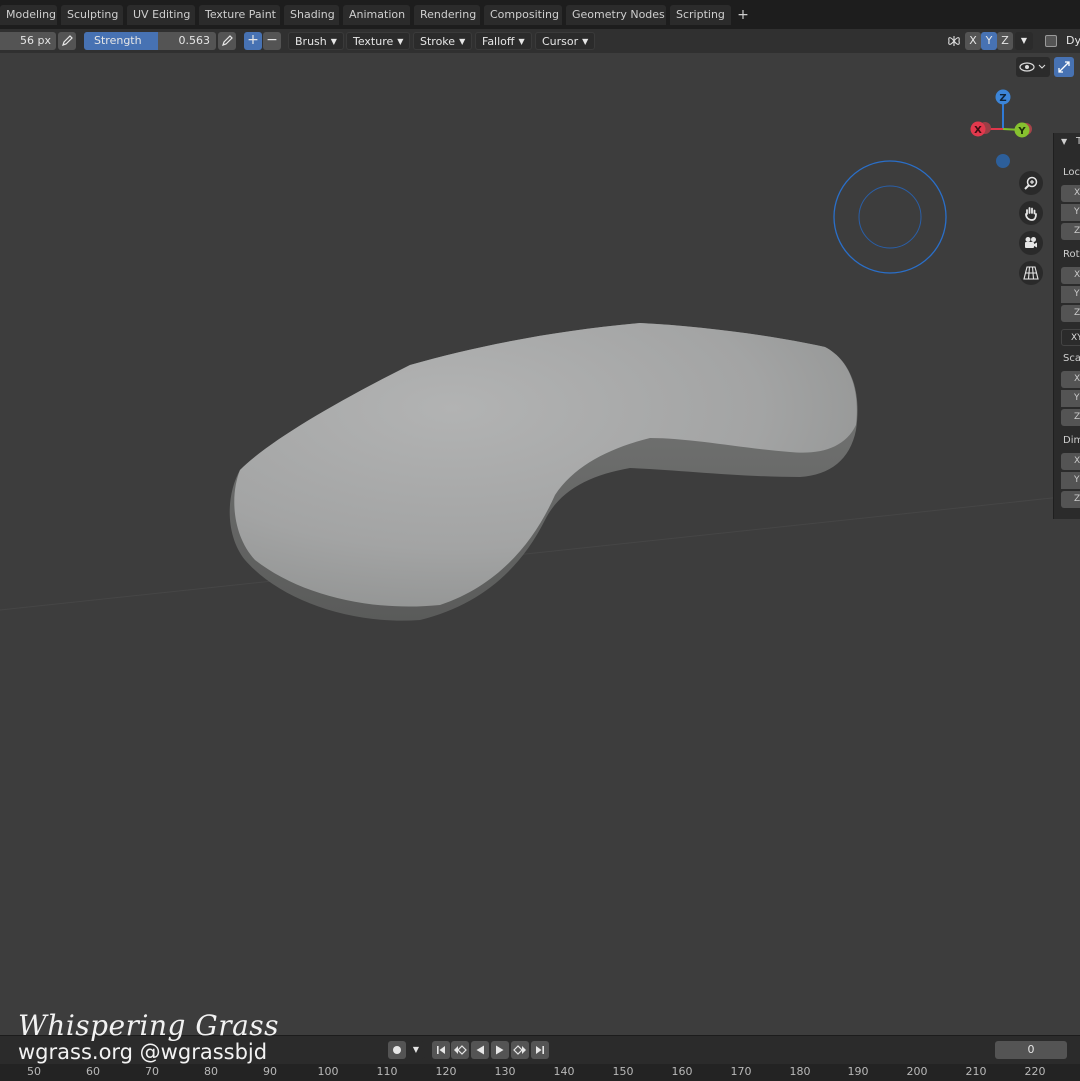 This screenshot has height=1081, width=1080. I want to click on rotation-y-field: Y, so click(1070, 294).